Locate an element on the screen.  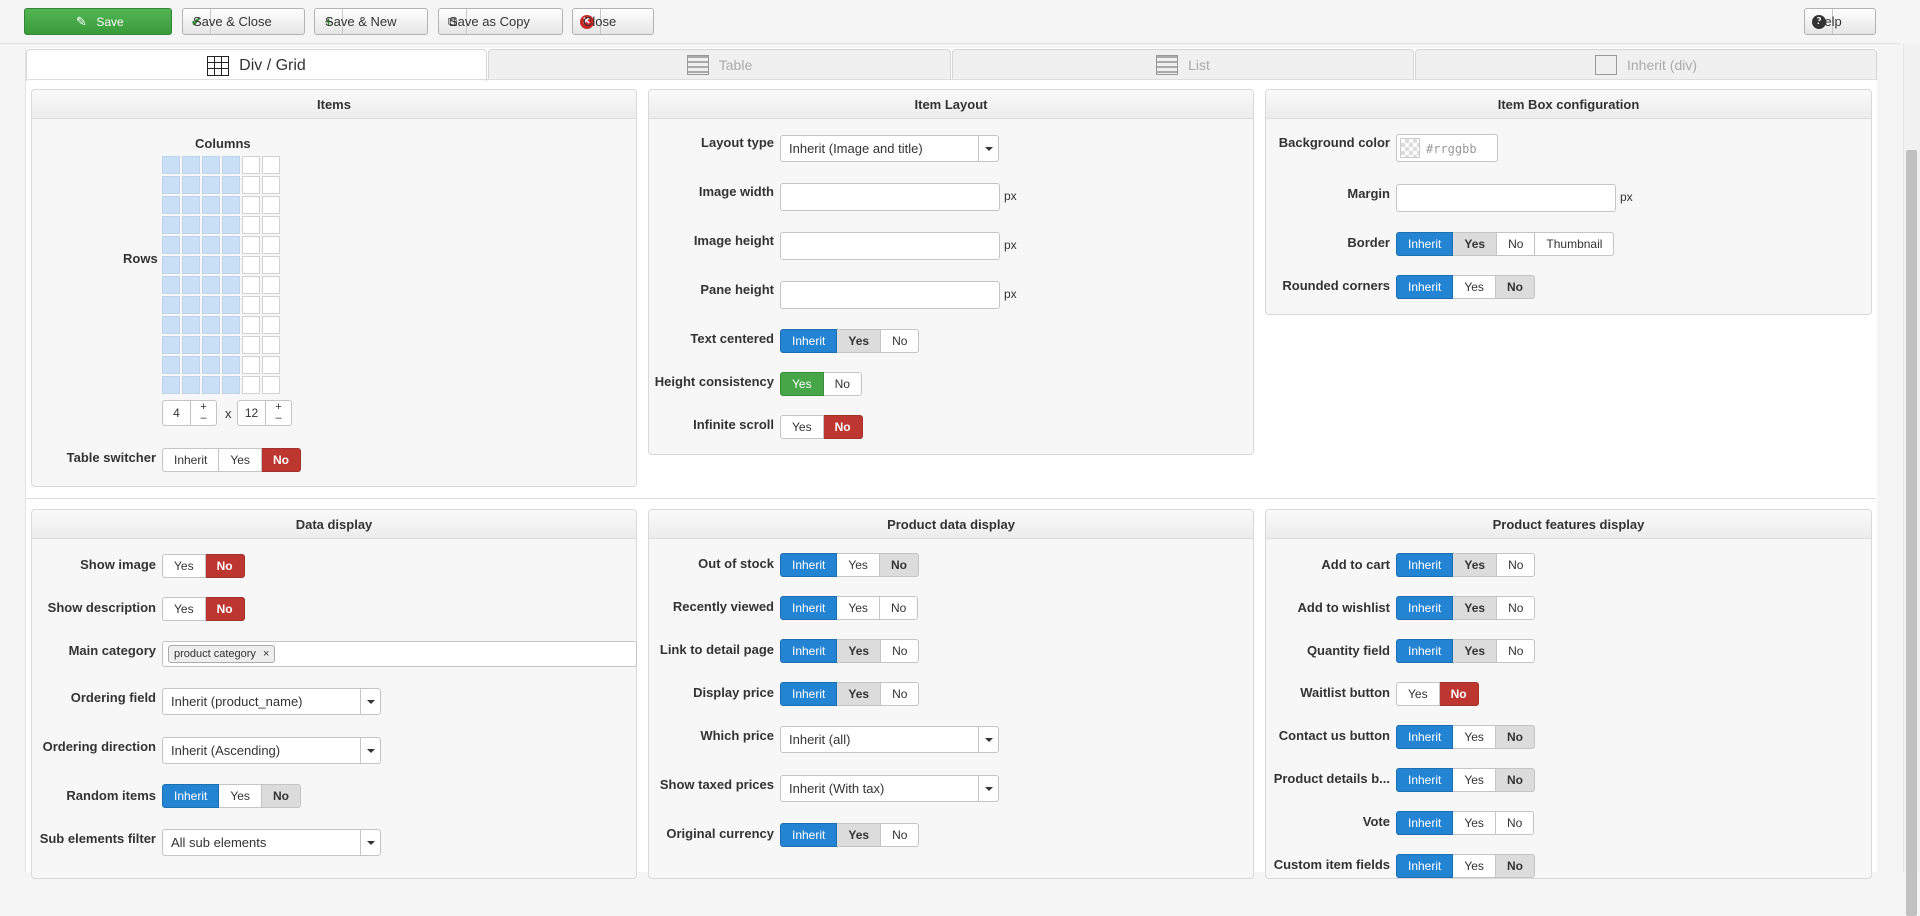
image-height-input is located at coordinates (890, 246).